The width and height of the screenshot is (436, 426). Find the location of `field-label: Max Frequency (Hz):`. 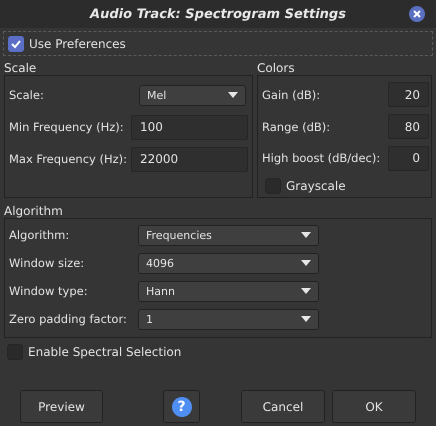

field-label: Max Frequency (Hz): is located at coordinates (68, 159).